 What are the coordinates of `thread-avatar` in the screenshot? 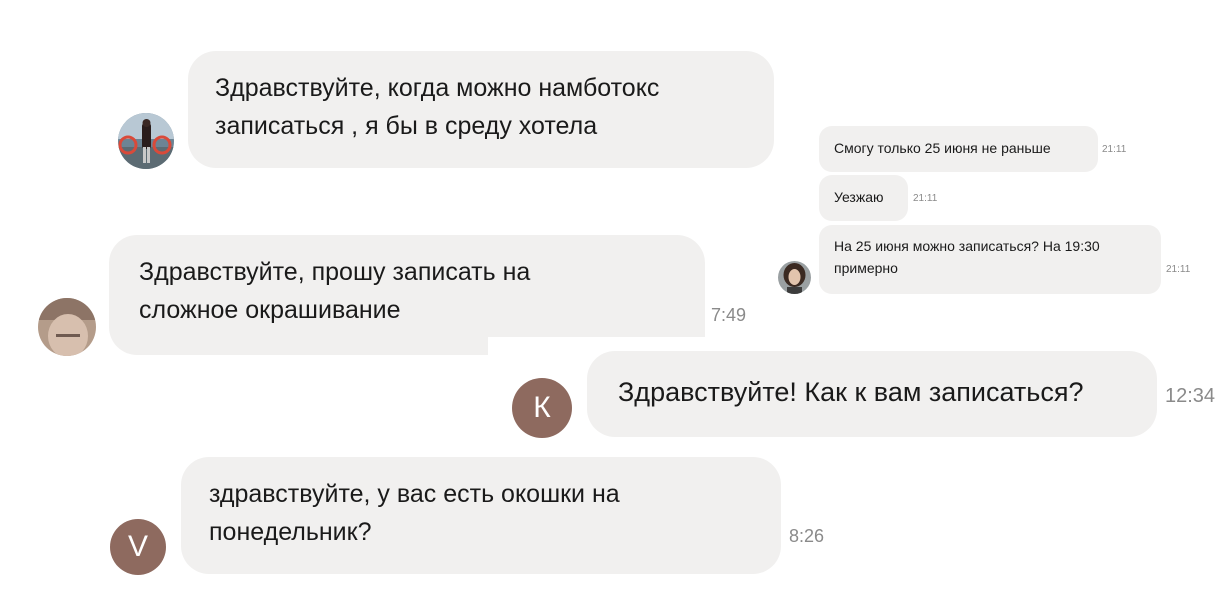 It's located at (794, 277).